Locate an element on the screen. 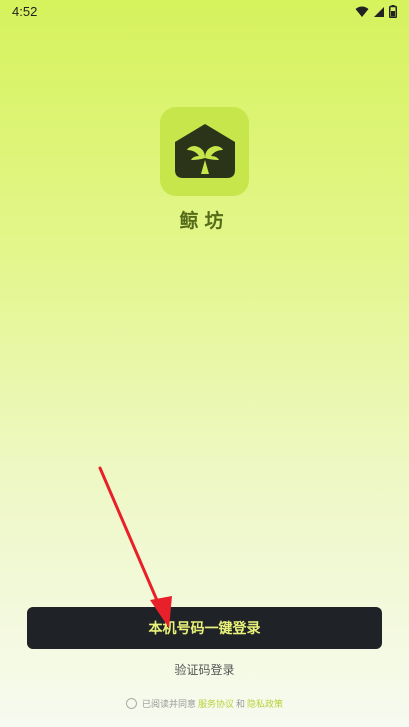  sms-login-link: 验证码登录 is located at coordinates (204, 669).